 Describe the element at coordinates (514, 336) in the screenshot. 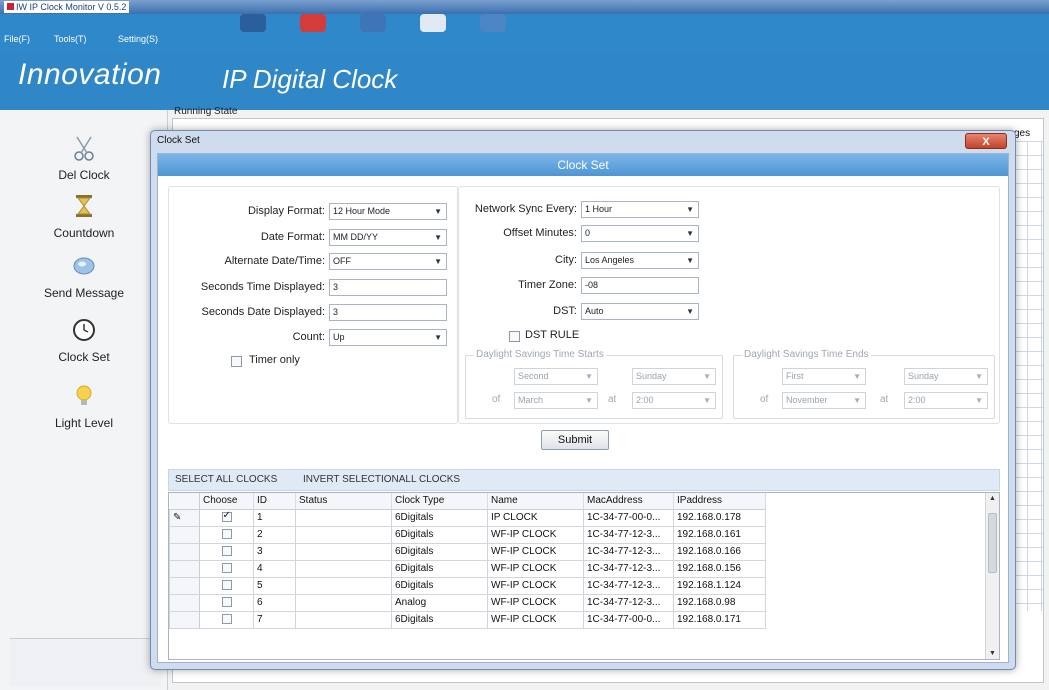

I see `dst-rule-checkbox` at that location.